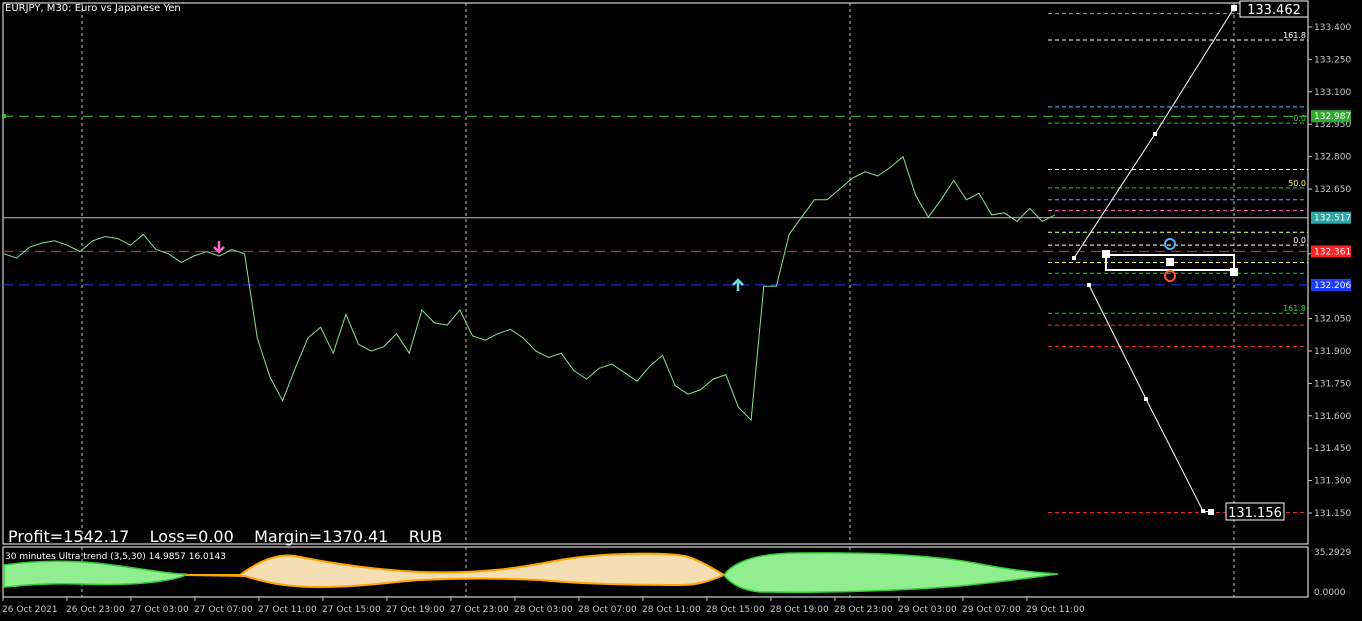  Describe the element at coordinates (1255, 513) in the screenshot. I see `projection-low-label: 131.156` at that location.